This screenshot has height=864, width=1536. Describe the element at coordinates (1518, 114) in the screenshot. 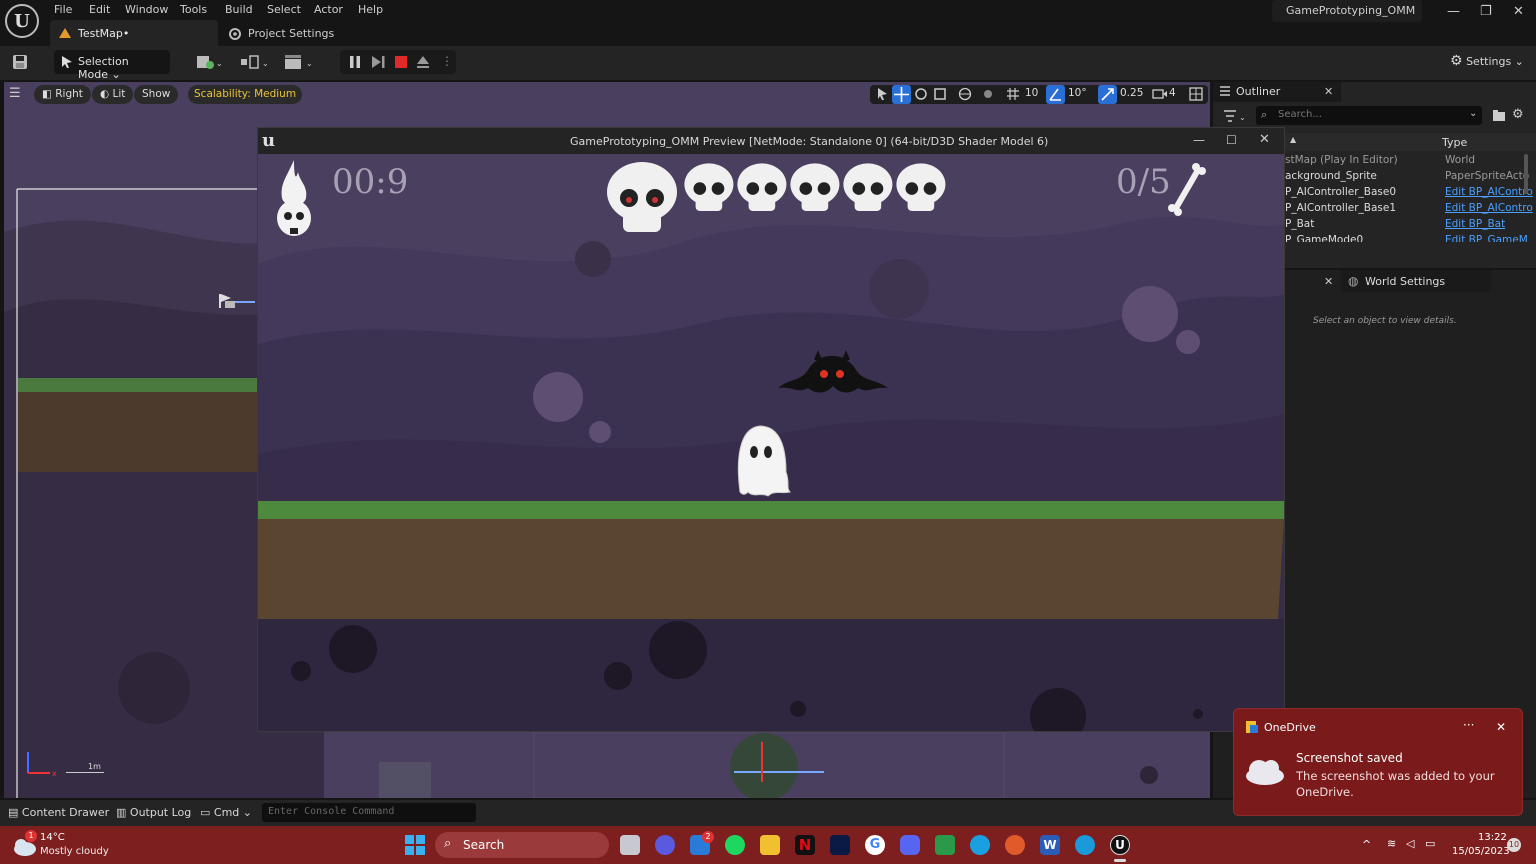

I see `outliner-settings-gear-icon: ⚙` at that location.